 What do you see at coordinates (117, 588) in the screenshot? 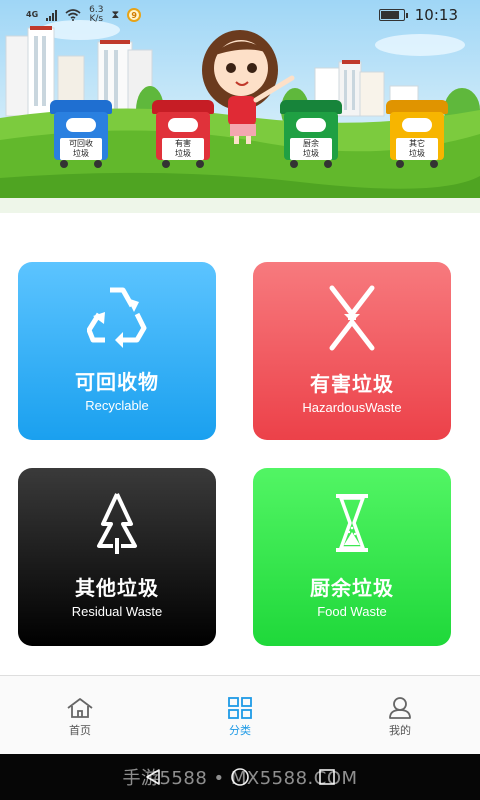
I see `category-name-cn: 其他垃圾` at bounding box center [117, 588].